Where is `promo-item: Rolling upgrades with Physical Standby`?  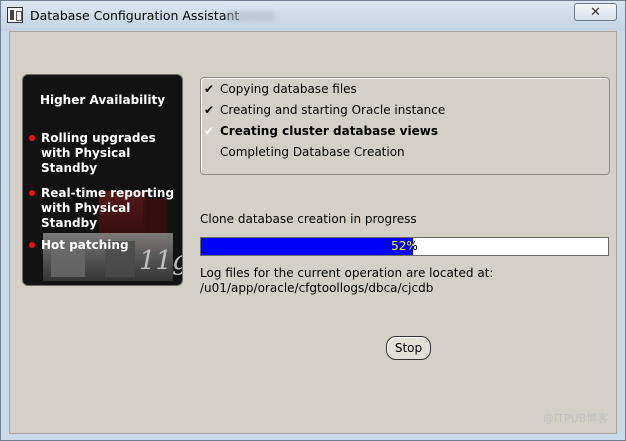 promo-item: Rolling upgrades with Physical Standby is located at coordinates (105, 153).